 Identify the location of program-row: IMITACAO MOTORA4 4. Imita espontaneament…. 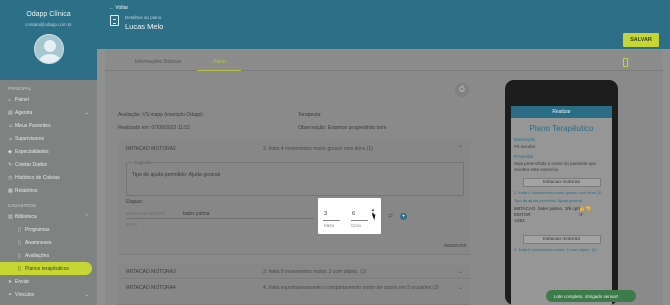
(294, 292).